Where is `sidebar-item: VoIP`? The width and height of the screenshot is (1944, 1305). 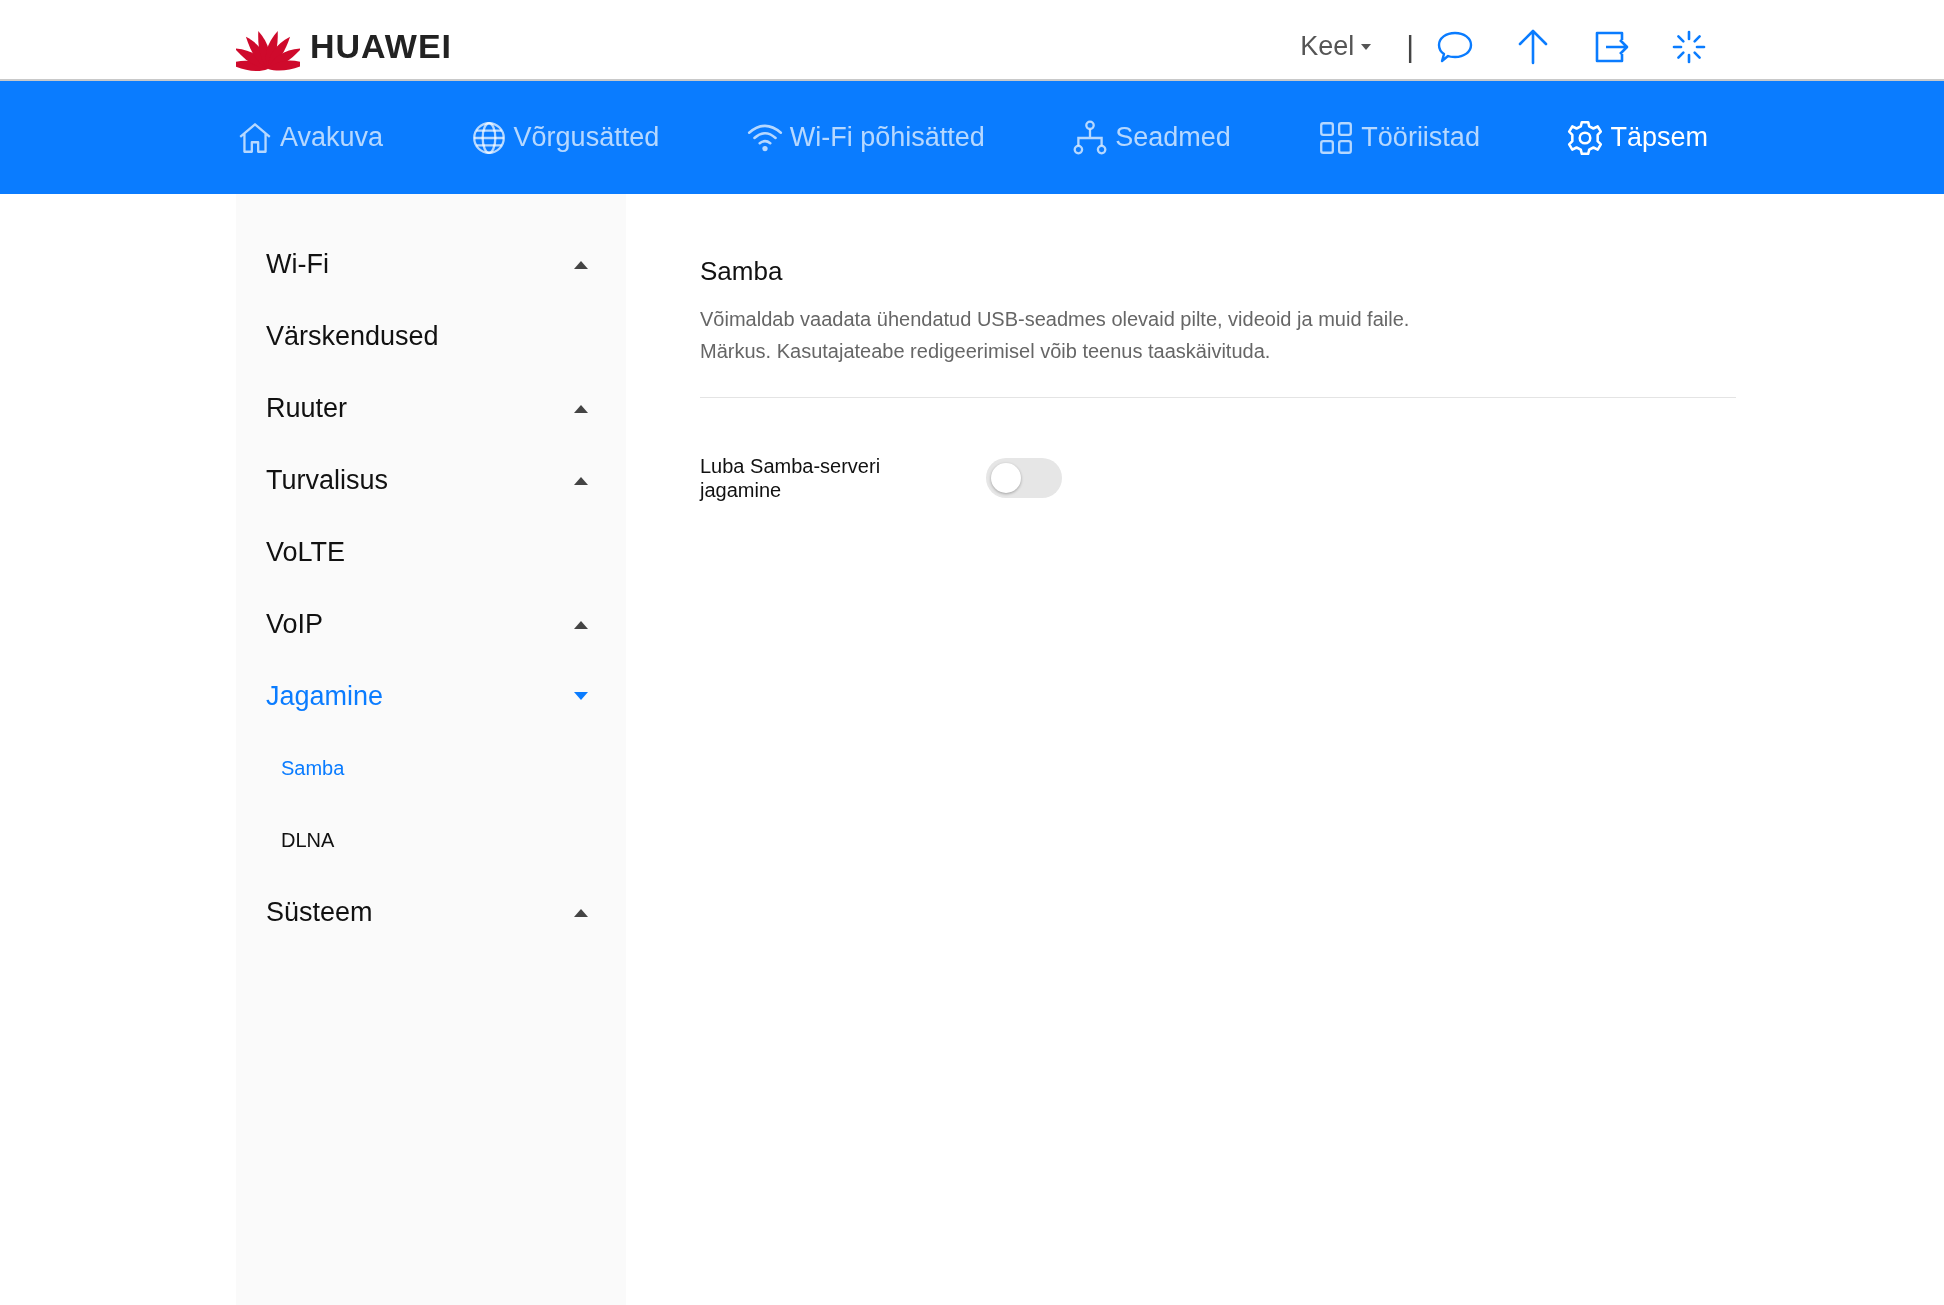
sidebar-item: VoIP is located at coordinates (431, 624).